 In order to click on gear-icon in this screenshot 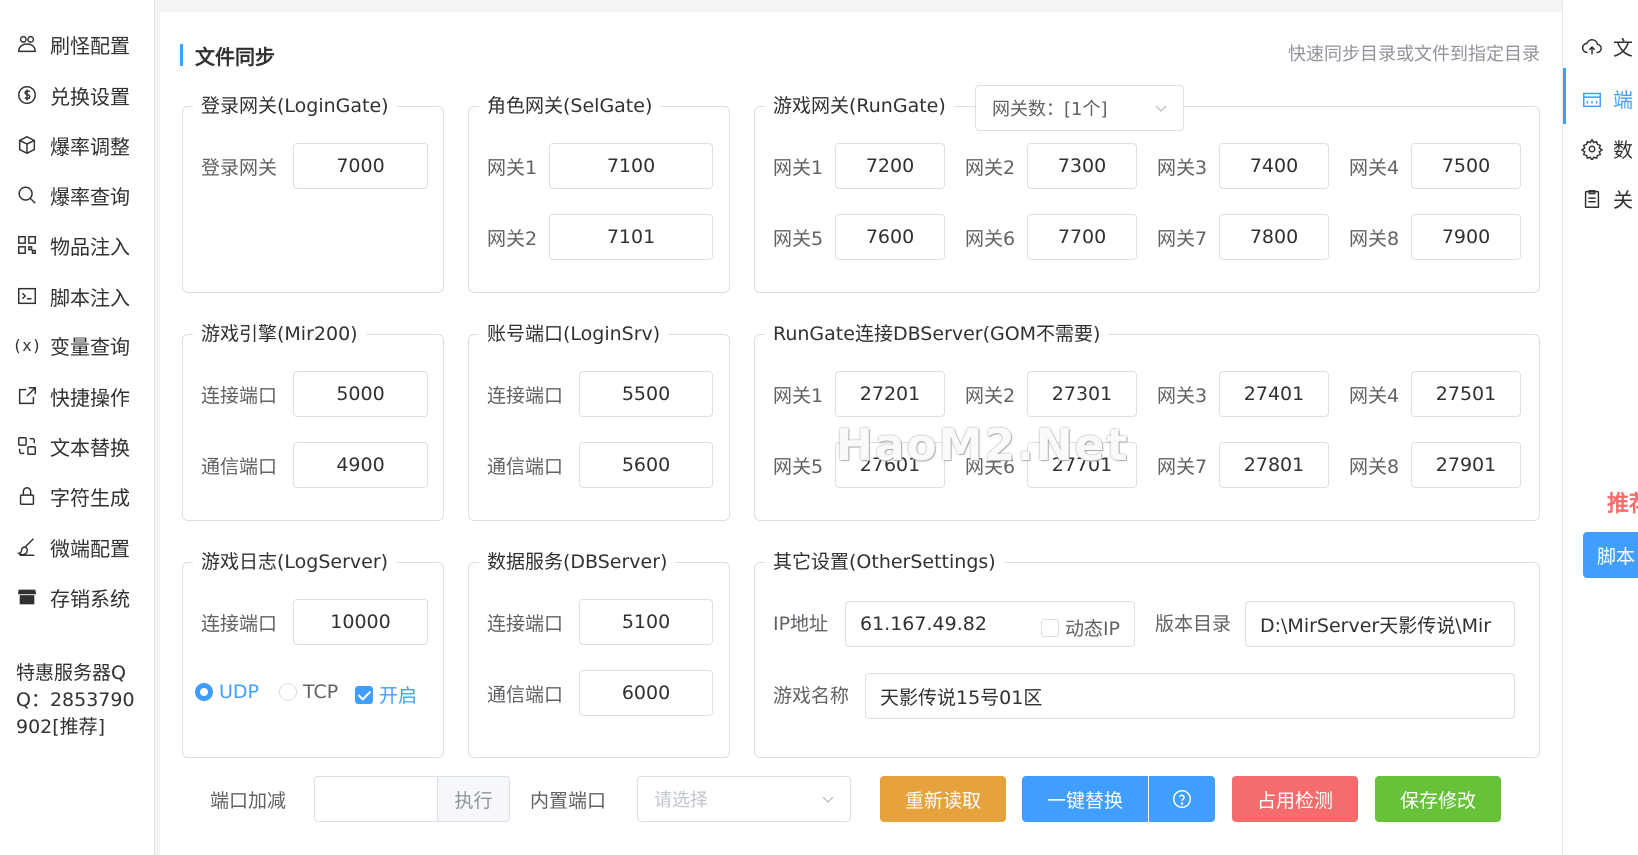, I will do `click(1592, 149)`.